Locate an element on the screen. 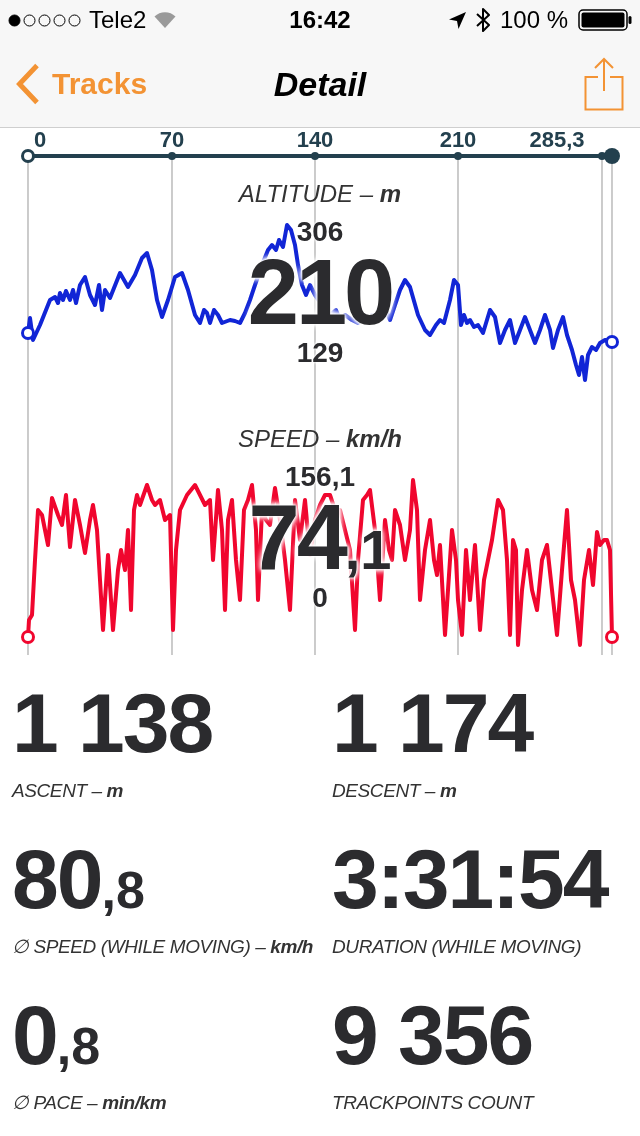 The height and width of the screenshot is (1136, 640). stat-value: 9 356 is located at coordinates (432, 1035).